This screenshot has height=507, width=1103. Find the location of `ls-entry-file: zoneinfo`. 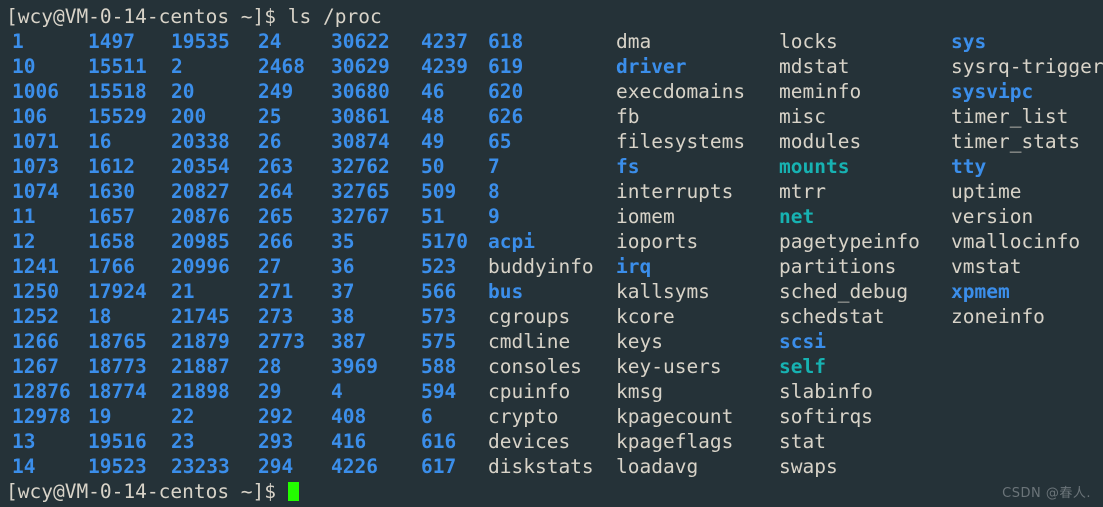

ls-entry-file: zoneinfo is located at coordinates (998, 316).